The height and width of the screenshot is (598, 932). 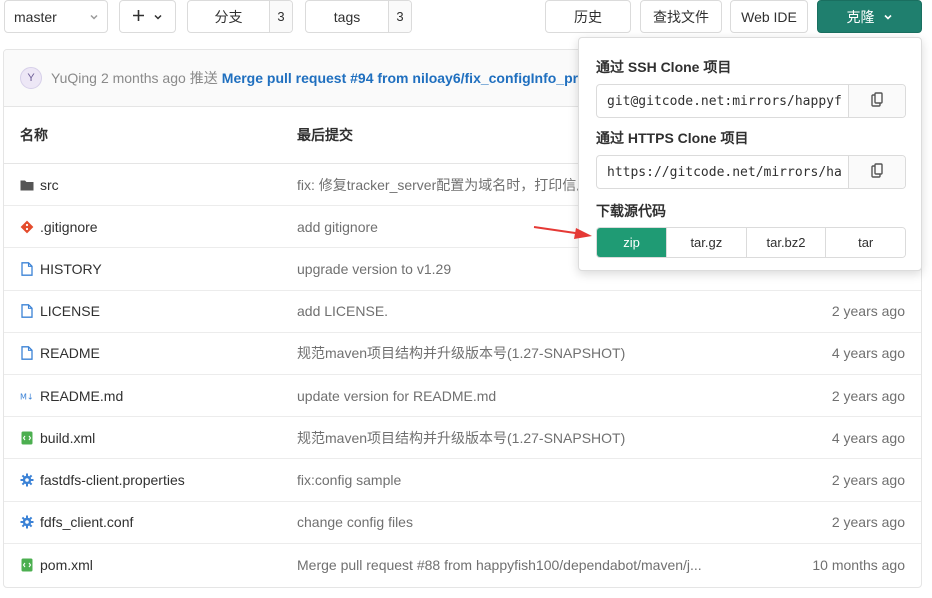 What do you see at coordinates (70, 353) in the screenshot?
I see `file-name: README` at bounding box center [70, 353].